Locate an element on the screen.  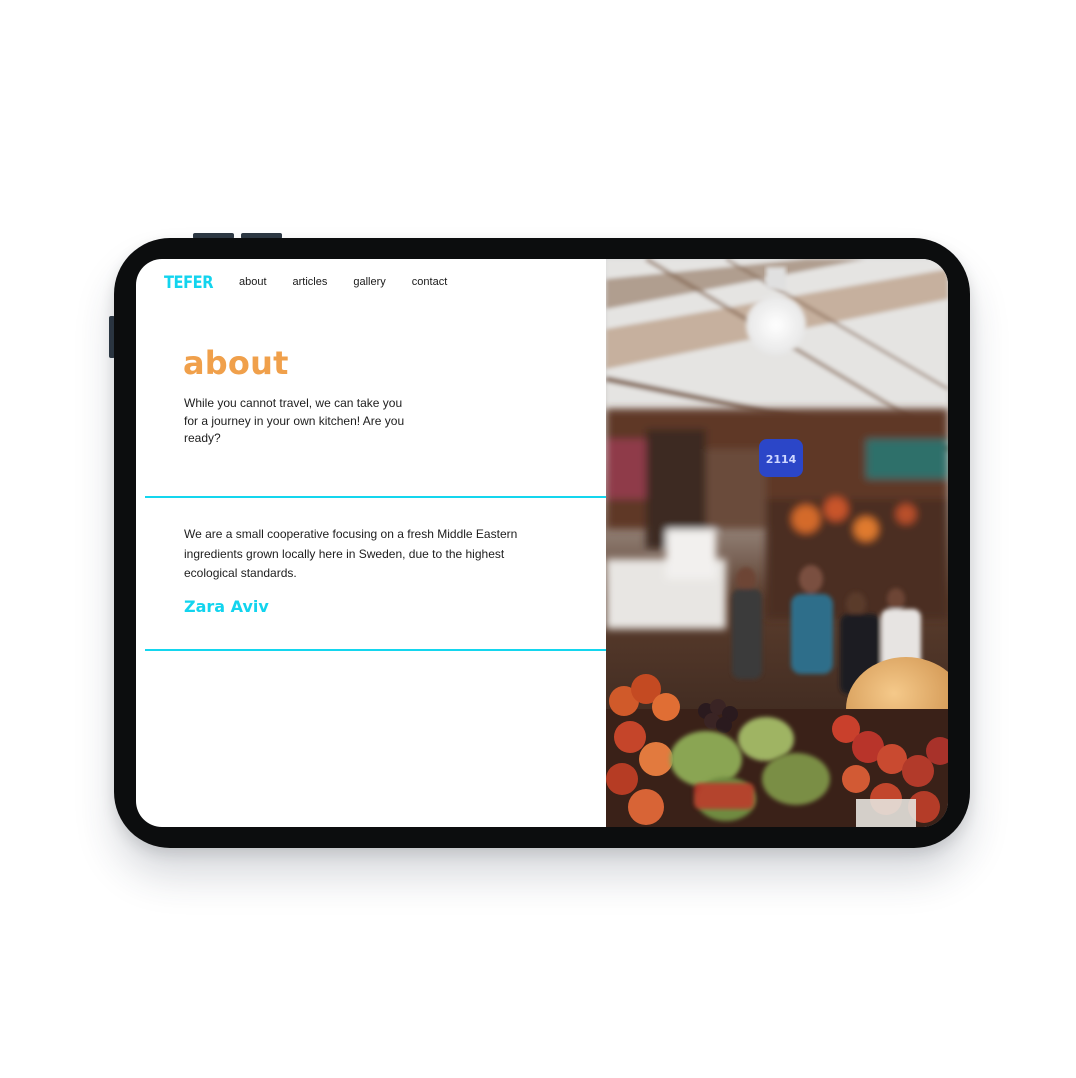
about-heading: about is located at coordinates (236, 363).